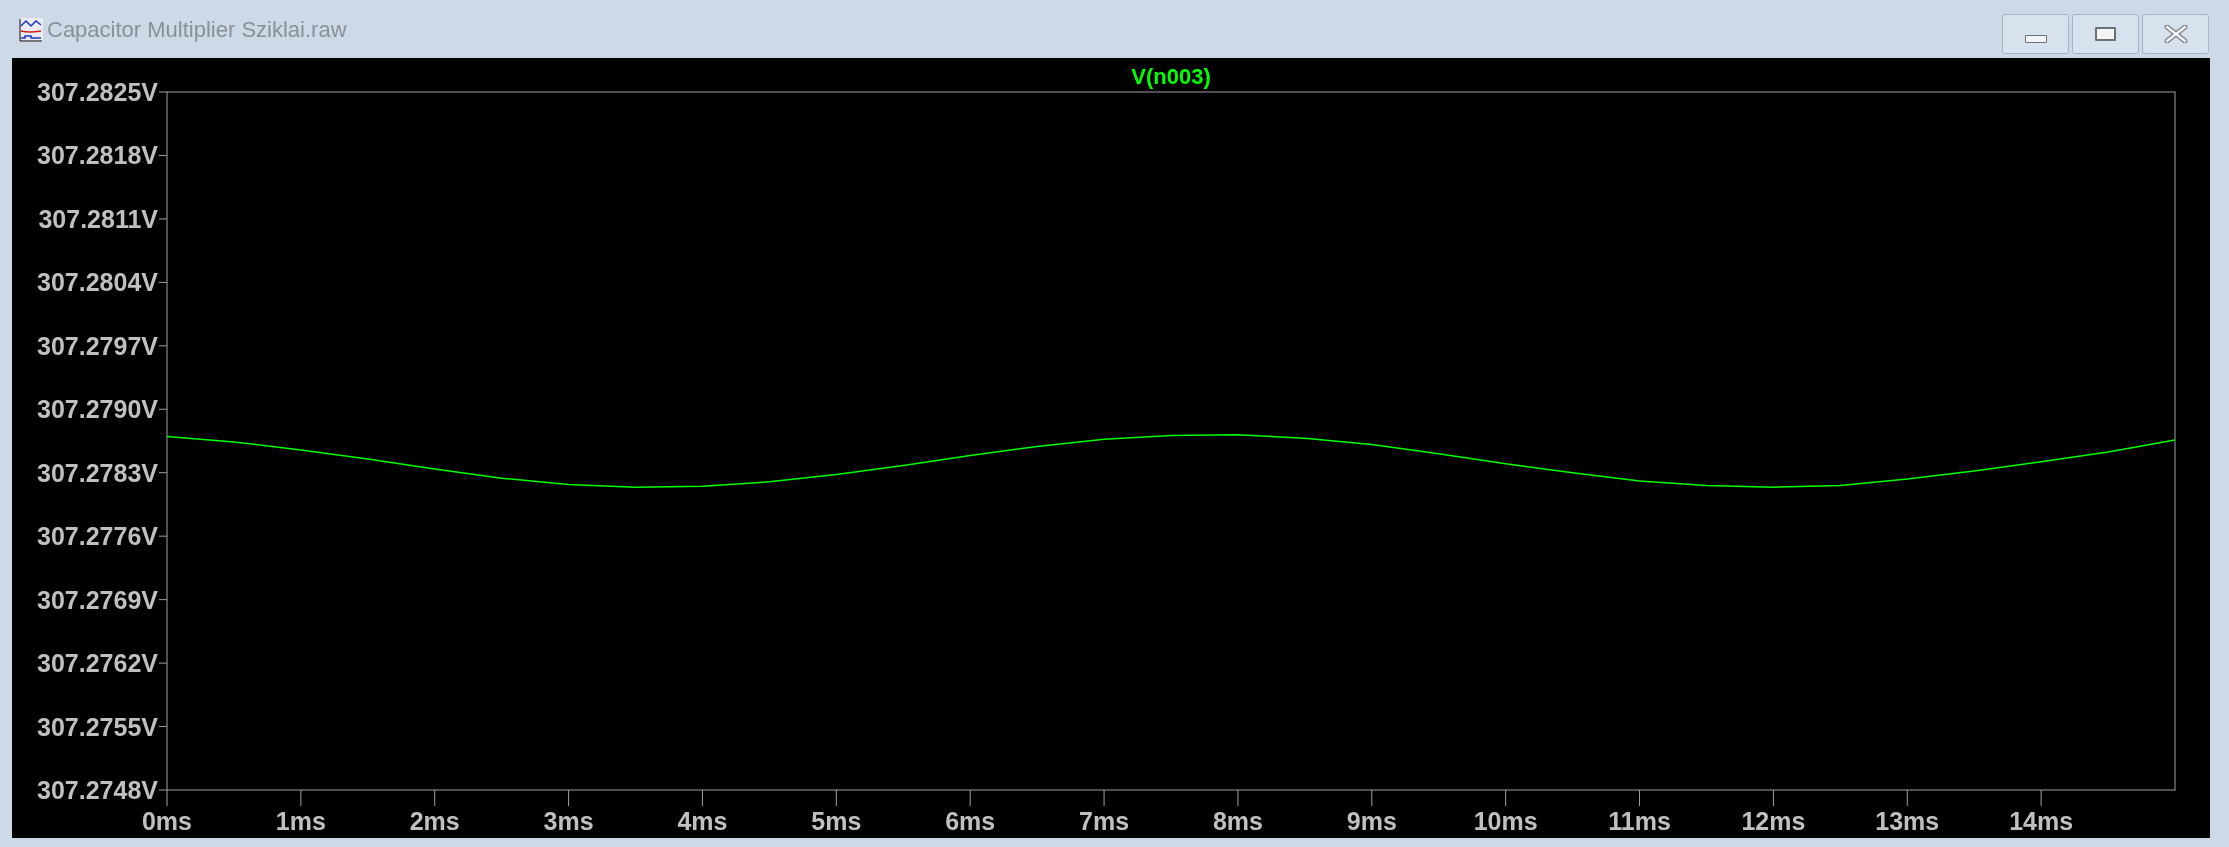 The image size is (2229, 847). I want to click on y-axis-label: 307.2748V, so click(97, 790).